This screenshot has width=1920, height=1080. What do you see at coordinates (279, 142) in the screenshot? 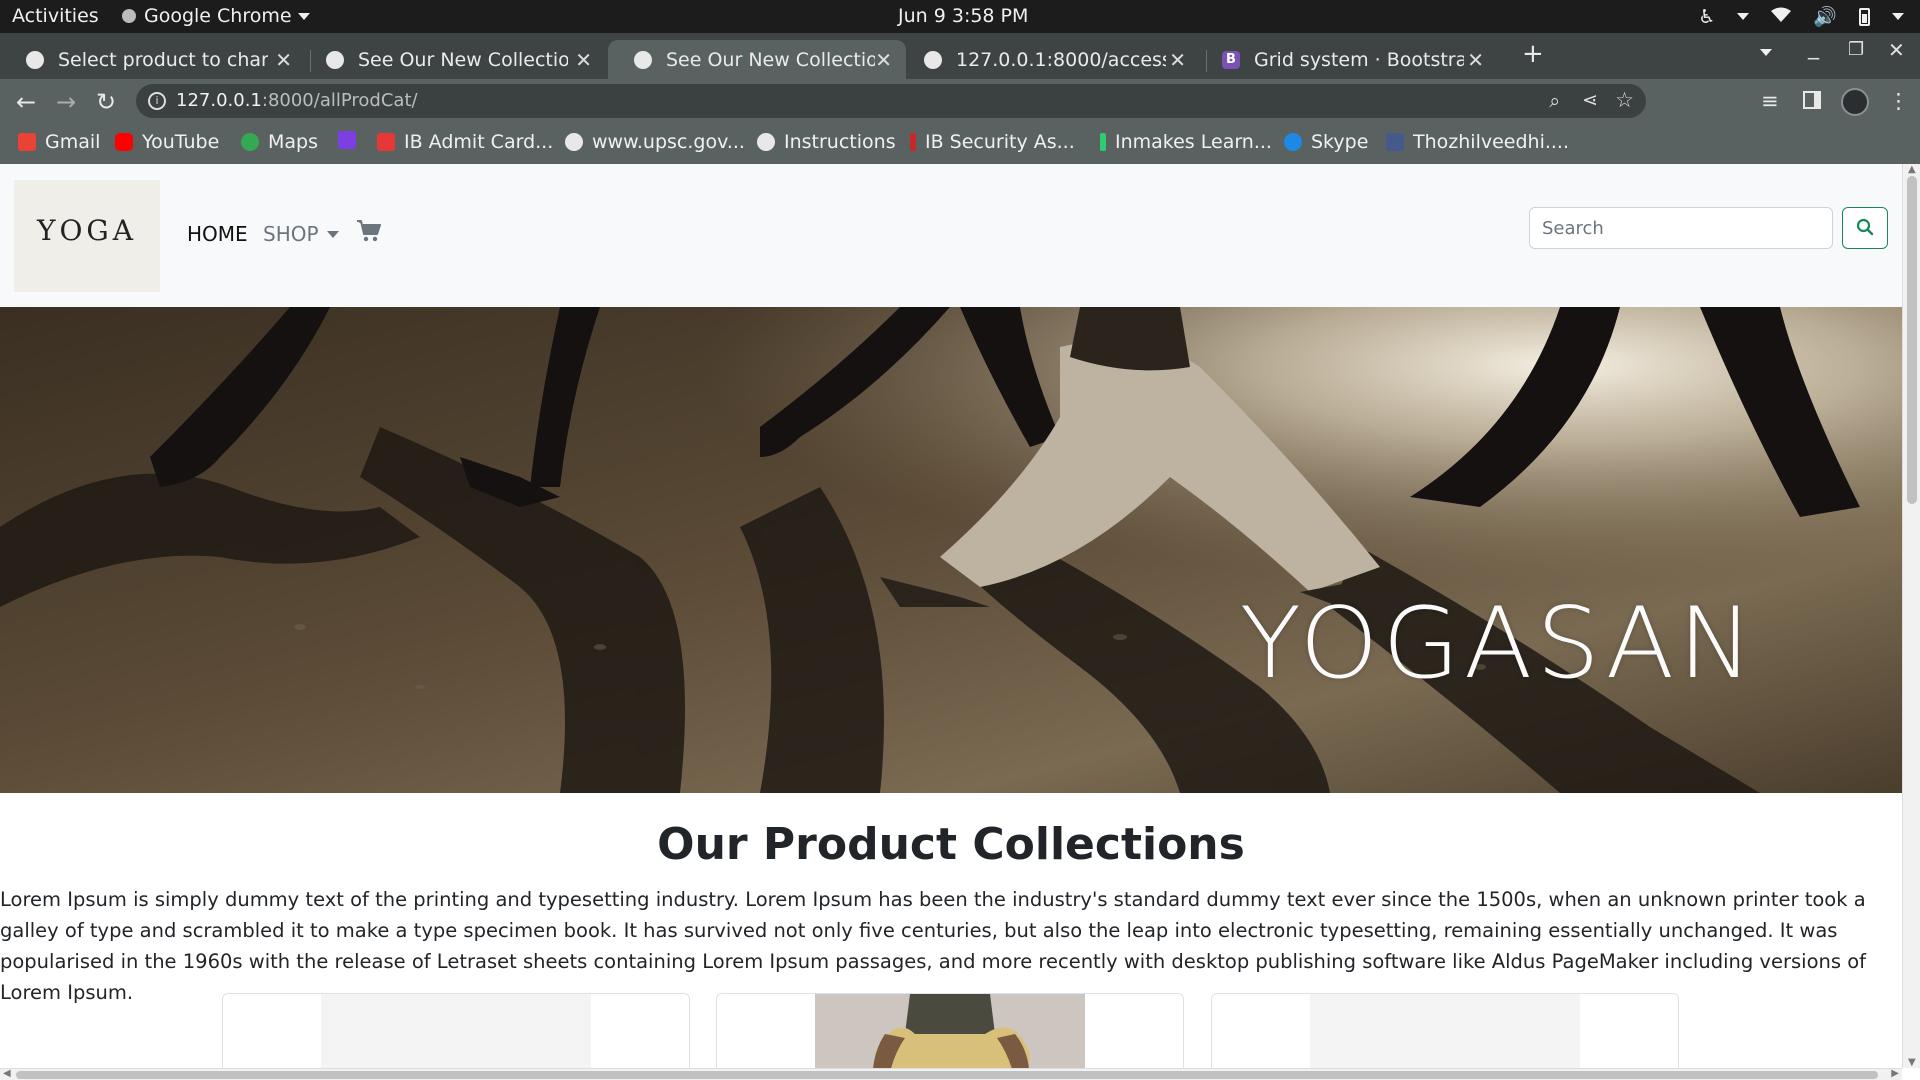
I see `bookmark-maps: Maps` at bounding box center [279, 142].